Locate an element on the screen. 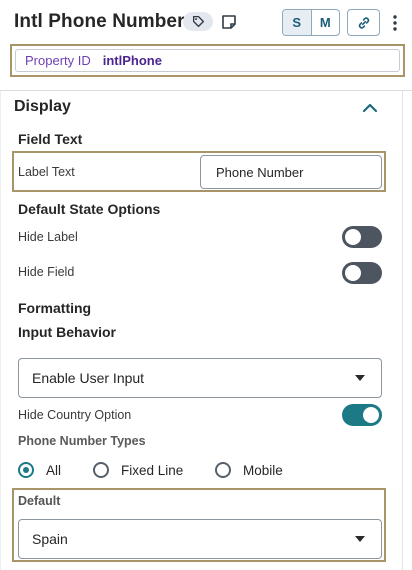 This screenshot has height=570, width=412. note-icon is located at coordinates (229, 22).